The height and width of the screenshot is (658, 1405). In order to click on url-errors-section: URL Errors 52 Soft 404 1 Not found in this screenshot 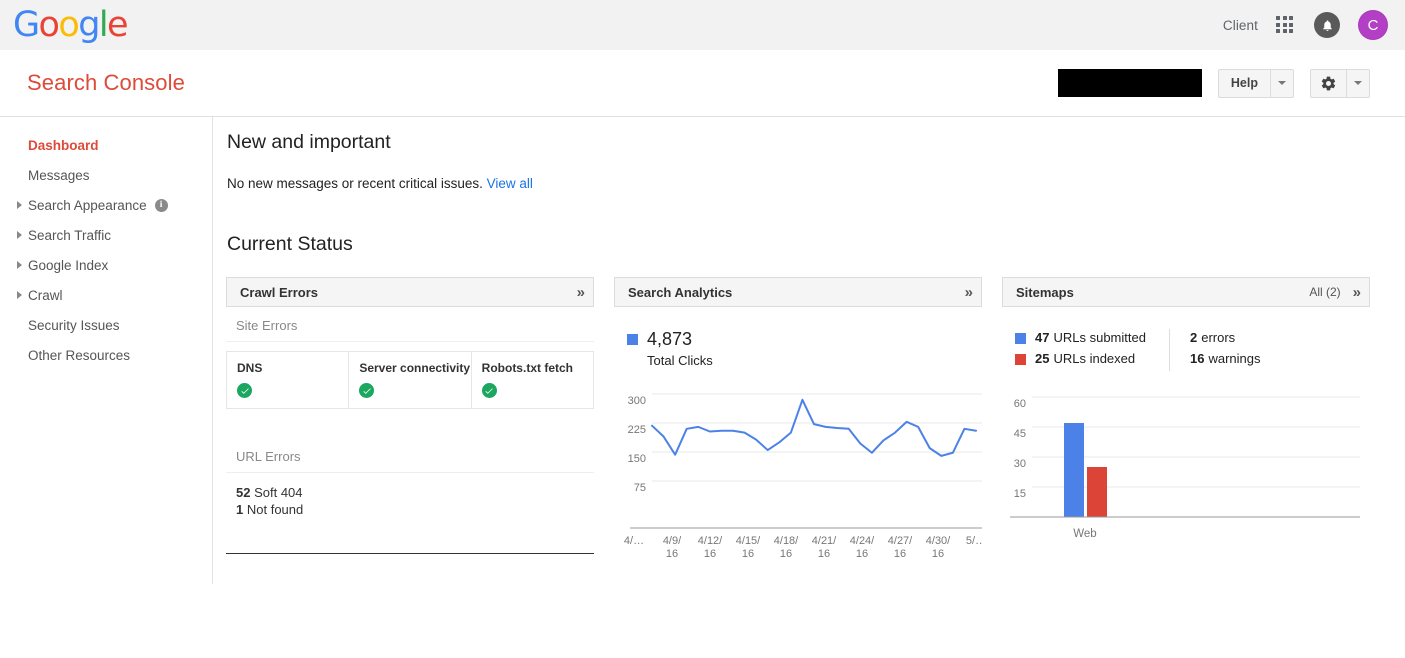, I will do `click(410, 478)`.